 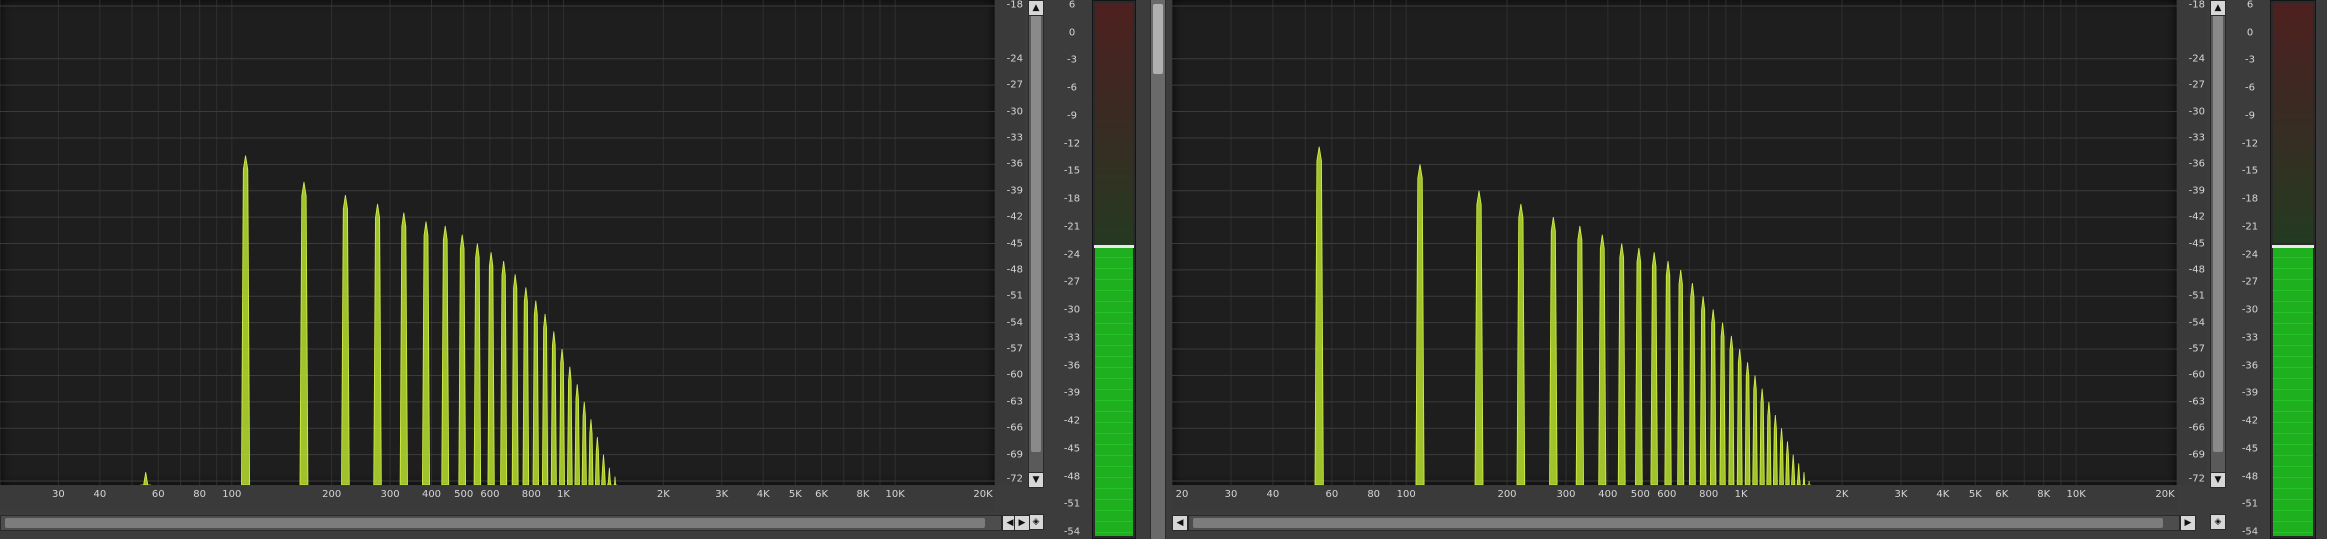 I want to click on db-tick-label: -45, so click(x=2196, y=243).